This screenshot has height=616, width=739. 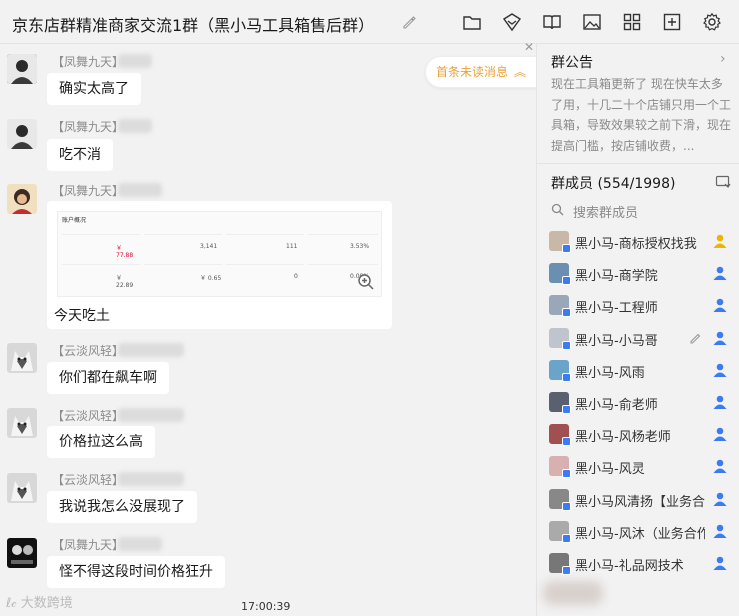 I want to click on member-name: 黑小马-风沐（业务合作, so click(x=640, y=534).